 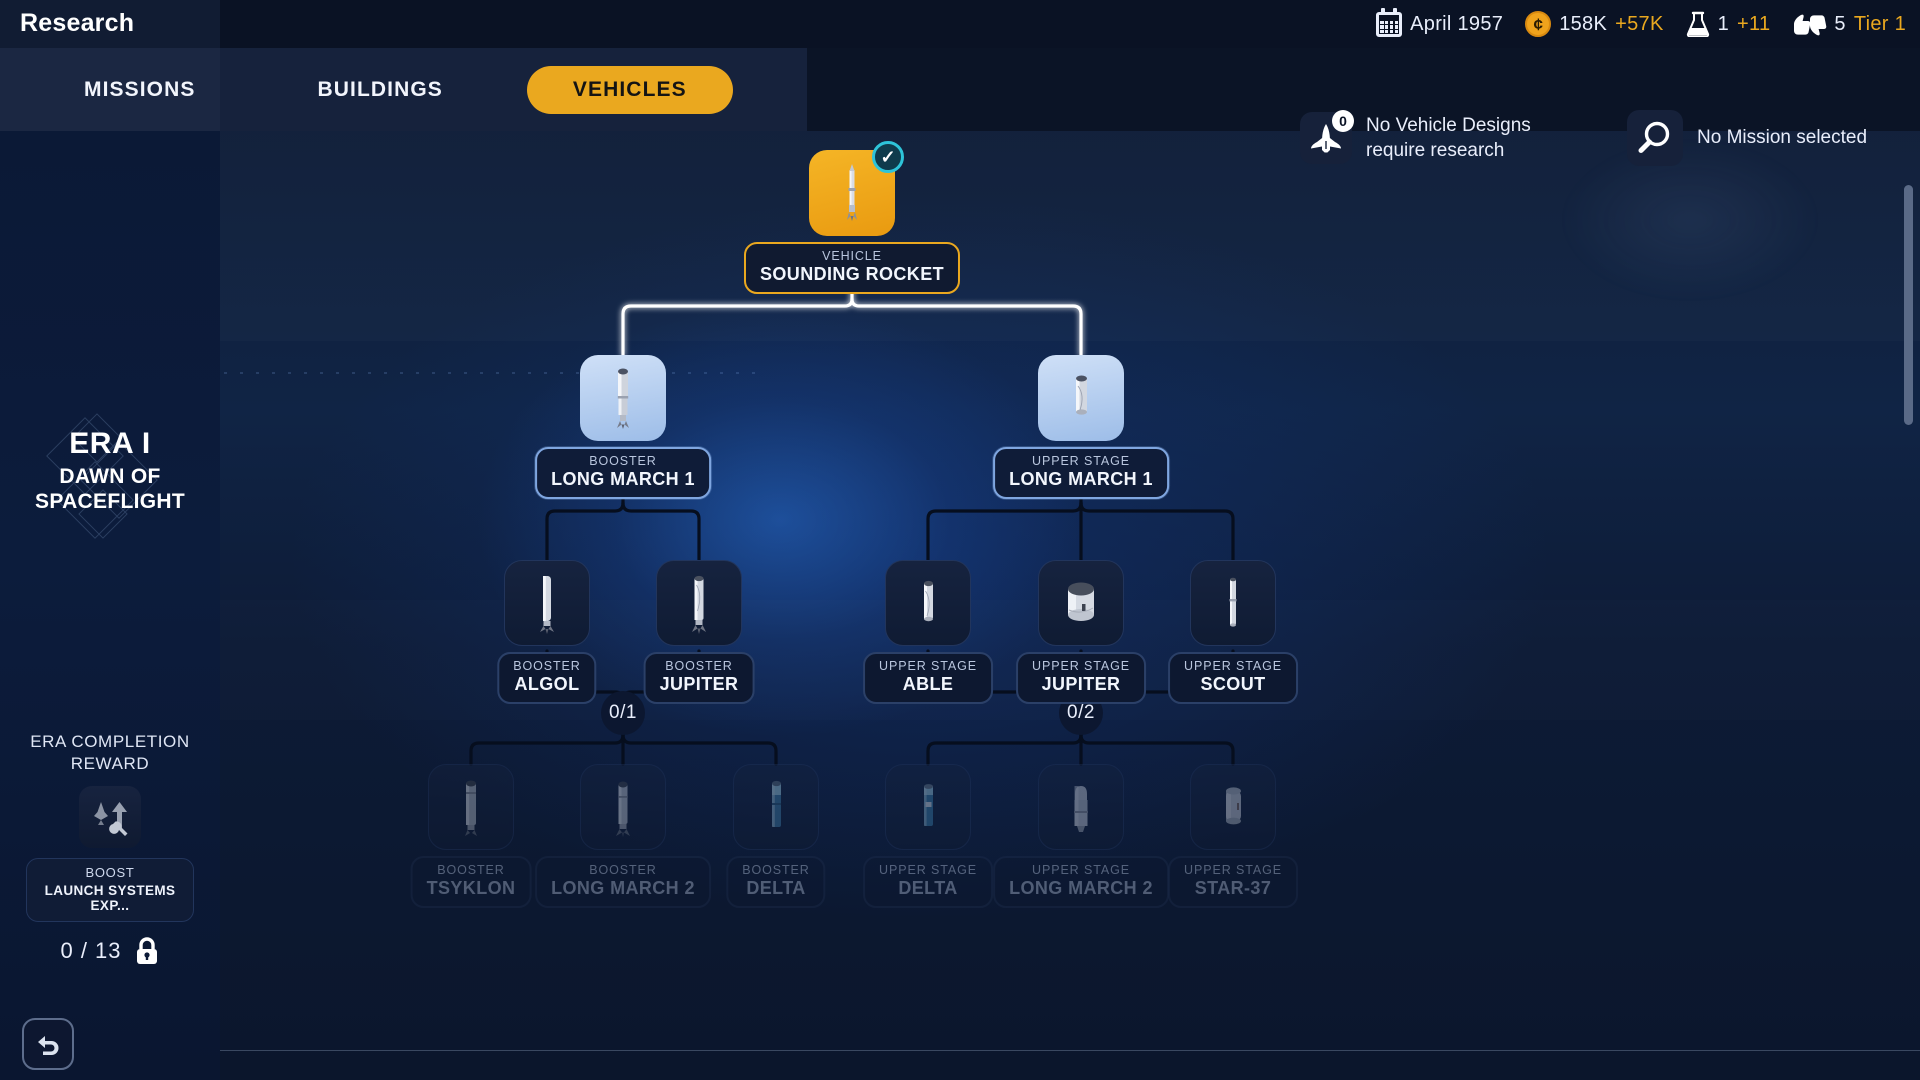 What do you see at coordinates (1070, 1050) in the screenshot?
I see `viewport-cut-line` at bounding box center [1070, 1050].